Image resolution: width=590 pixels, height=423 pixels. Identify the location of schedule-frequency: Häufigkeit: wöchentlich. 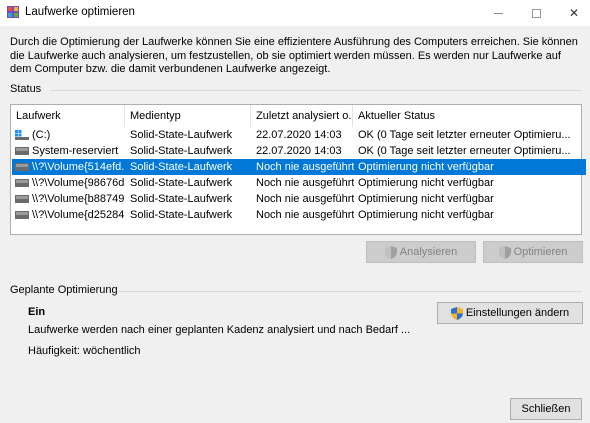
(84, 351).